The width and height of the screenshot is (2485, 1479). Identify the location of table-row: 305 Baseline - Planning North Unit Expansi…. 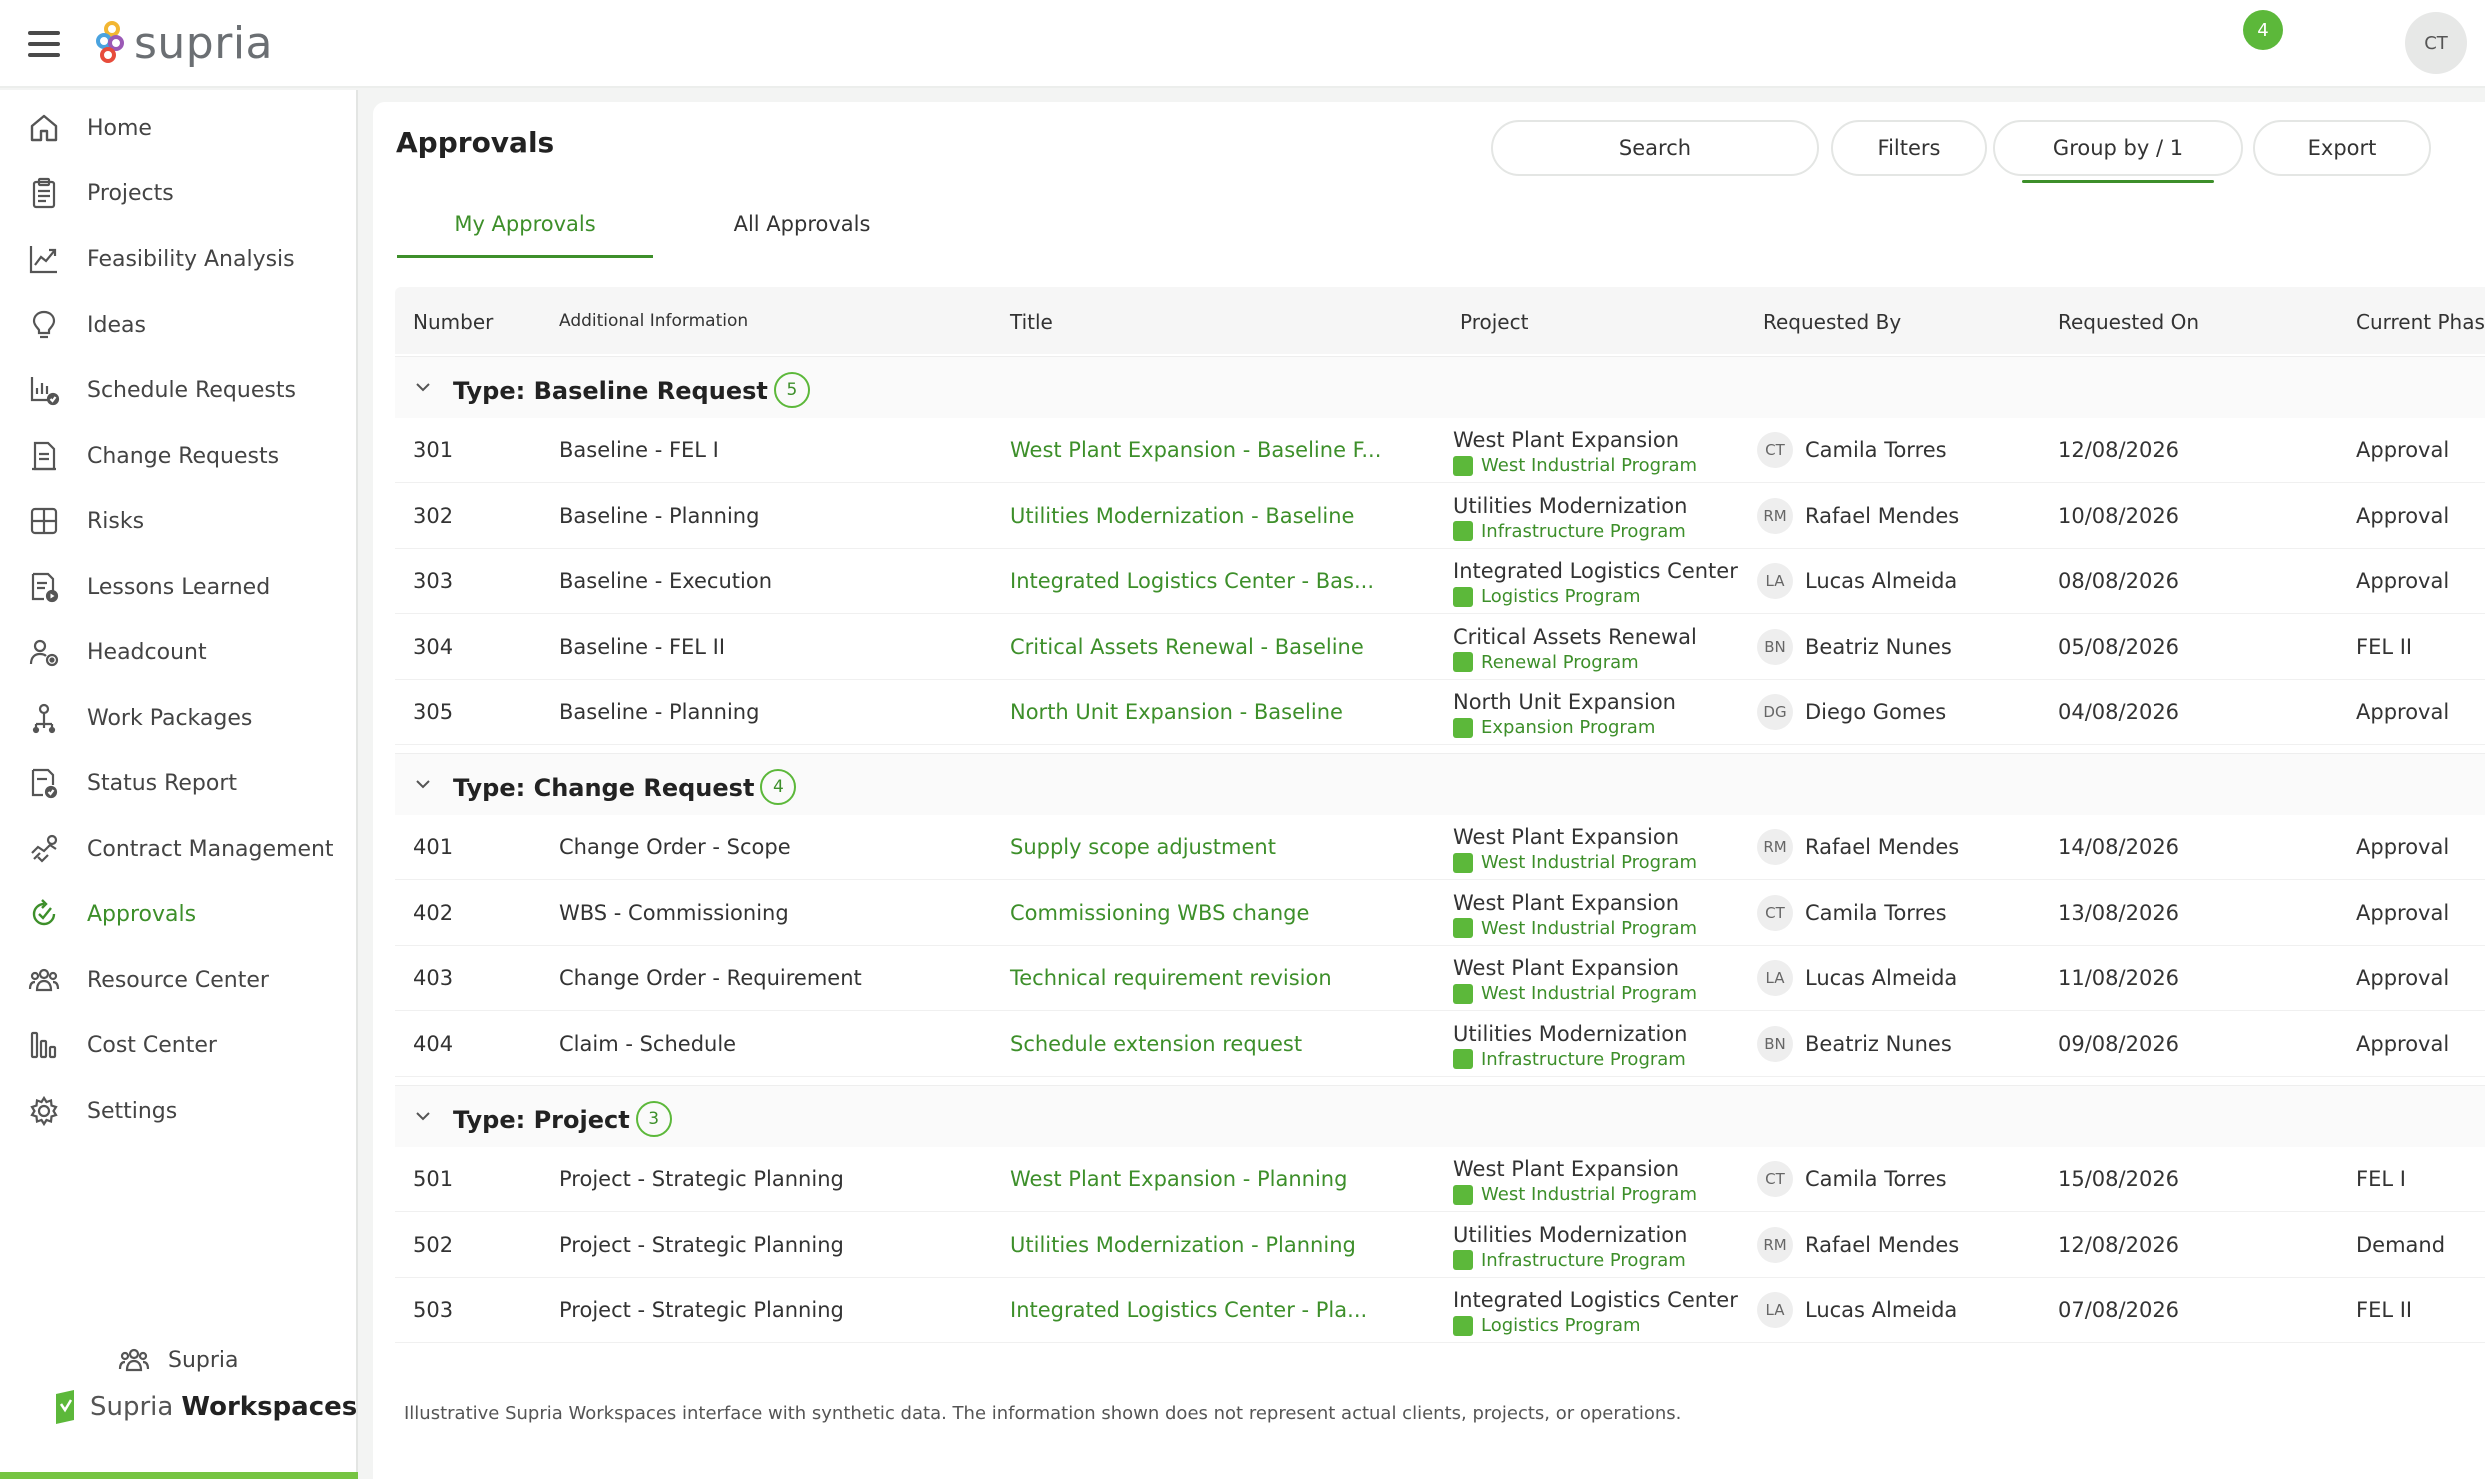
(1440, 712).